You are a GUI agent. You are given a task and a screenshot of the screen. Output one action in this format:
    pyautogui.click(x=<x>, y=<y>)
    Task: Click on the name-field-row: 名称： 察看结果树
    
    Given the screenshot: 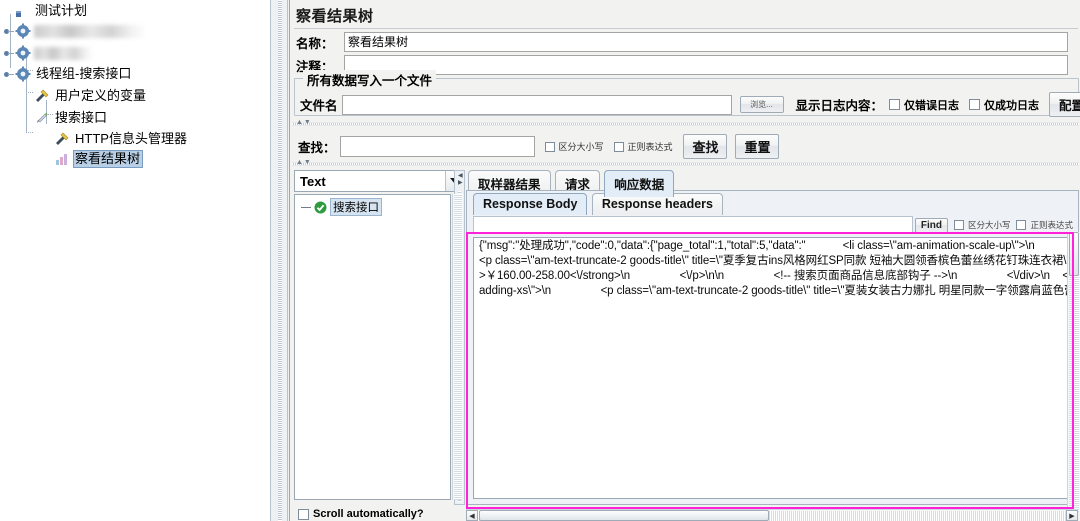 What is the action you would take?
    pyautogui.click(x=686, y=42)
    